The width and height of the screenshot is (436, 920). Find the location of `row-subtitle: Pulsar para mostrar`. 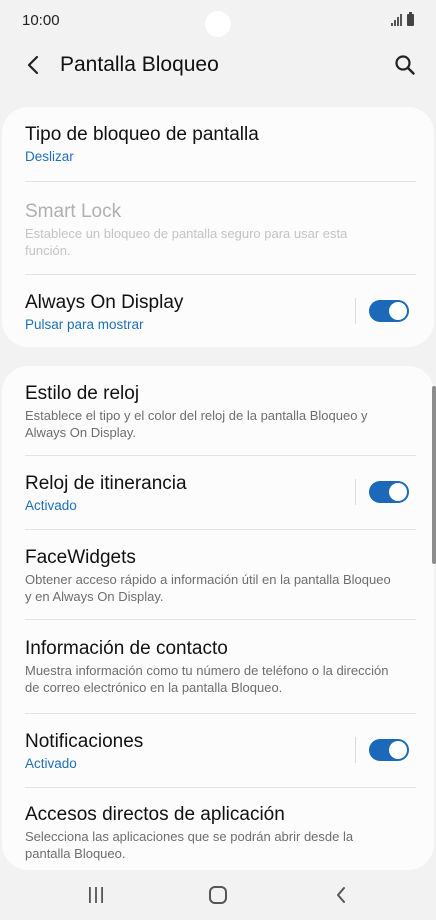

row-subtitle: Pulsar para mostrar is located at coordinates (84, 324).